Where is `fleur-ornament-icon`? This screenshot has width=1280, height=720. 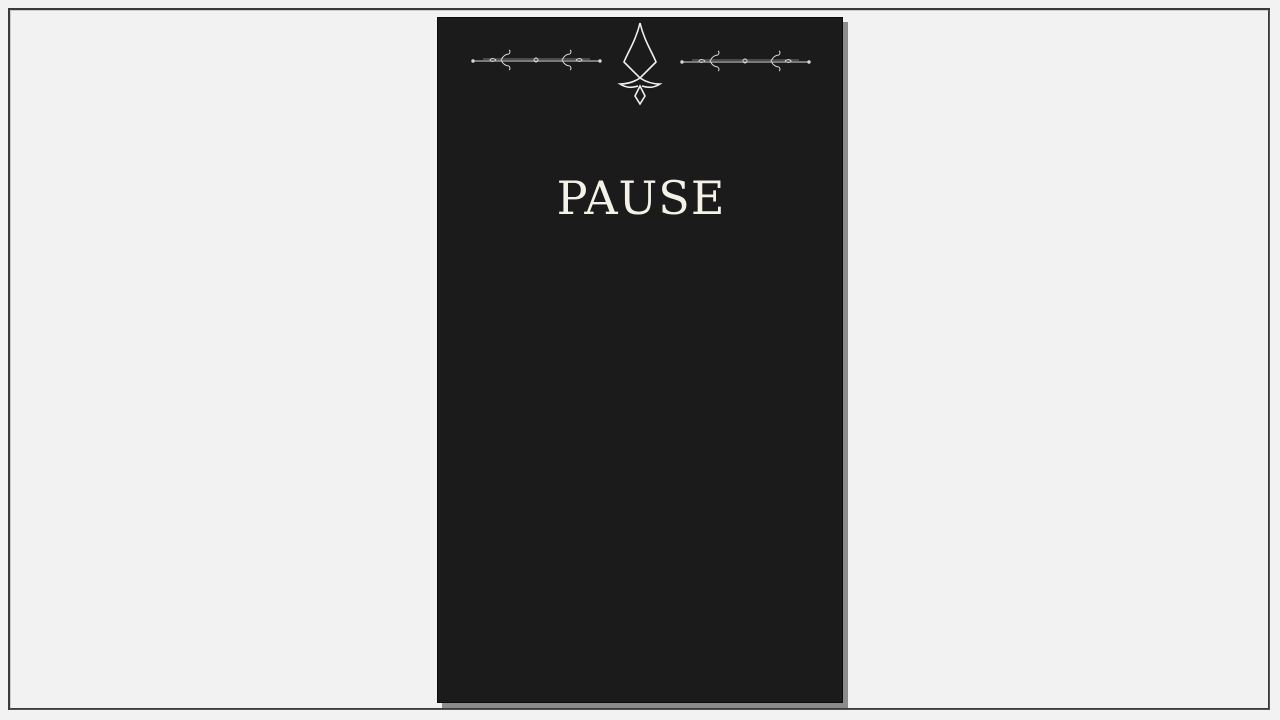
fleur-ornament-icon is located at coordinates (640, 64).